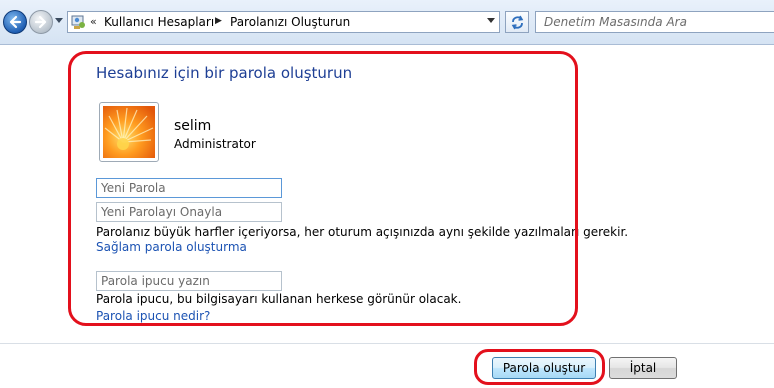 The width and height of the screenshot is (774, 388). Describe the element at coordinates (544, 368) in the screenshot. I see `create-password-button: Parola oluştur` at that location.